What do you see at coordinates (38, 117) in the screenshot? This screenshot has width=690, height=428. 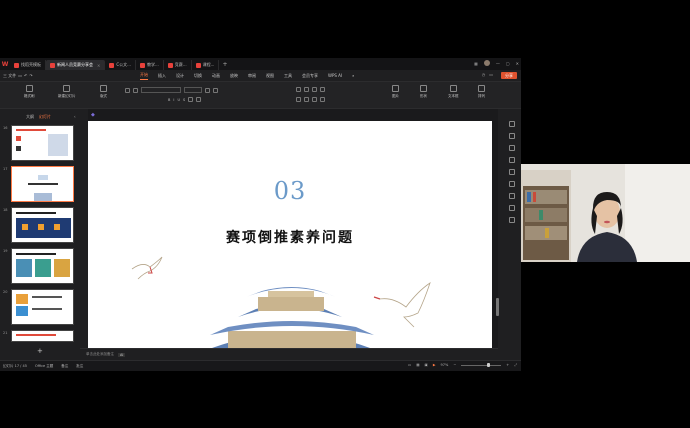 I see `slide-panel-tabs: 大纲 幻灯片` at bounding box center [38, 117].